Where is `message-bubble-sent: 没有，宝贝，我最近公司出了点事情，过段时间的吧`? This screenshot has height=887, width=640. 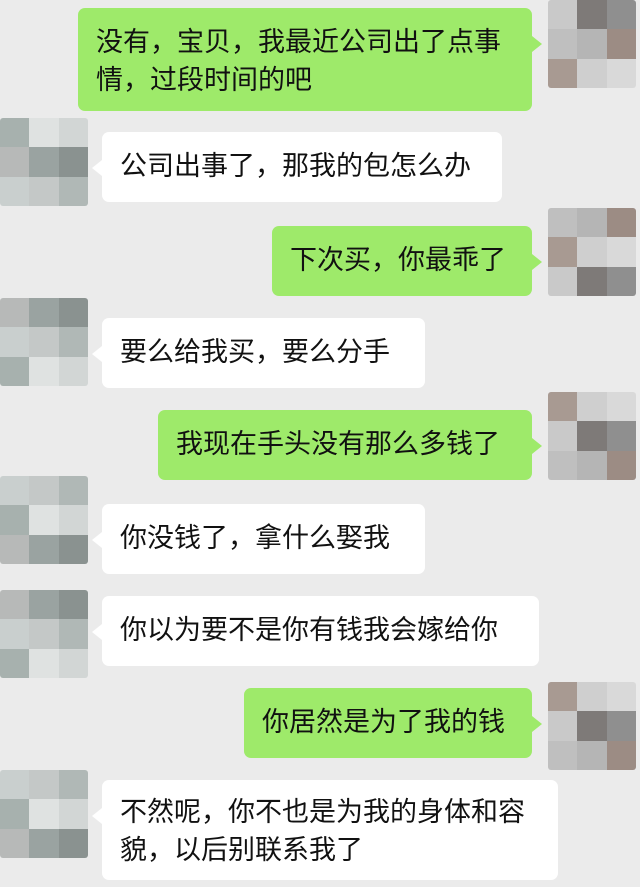 message-bubble-sent: 没有，宝贝，我最近公司出了点事情，过段时间的吧 is located at coordinates (305, 59).